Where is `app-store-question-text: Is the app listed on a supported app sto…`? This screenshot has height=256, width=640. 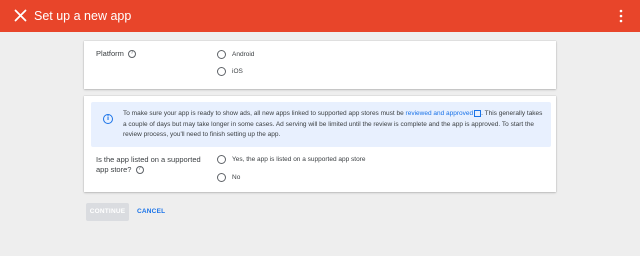 app-store-question-text: Is the app listed on a supported app sto… is located at coordinates (148, 164).